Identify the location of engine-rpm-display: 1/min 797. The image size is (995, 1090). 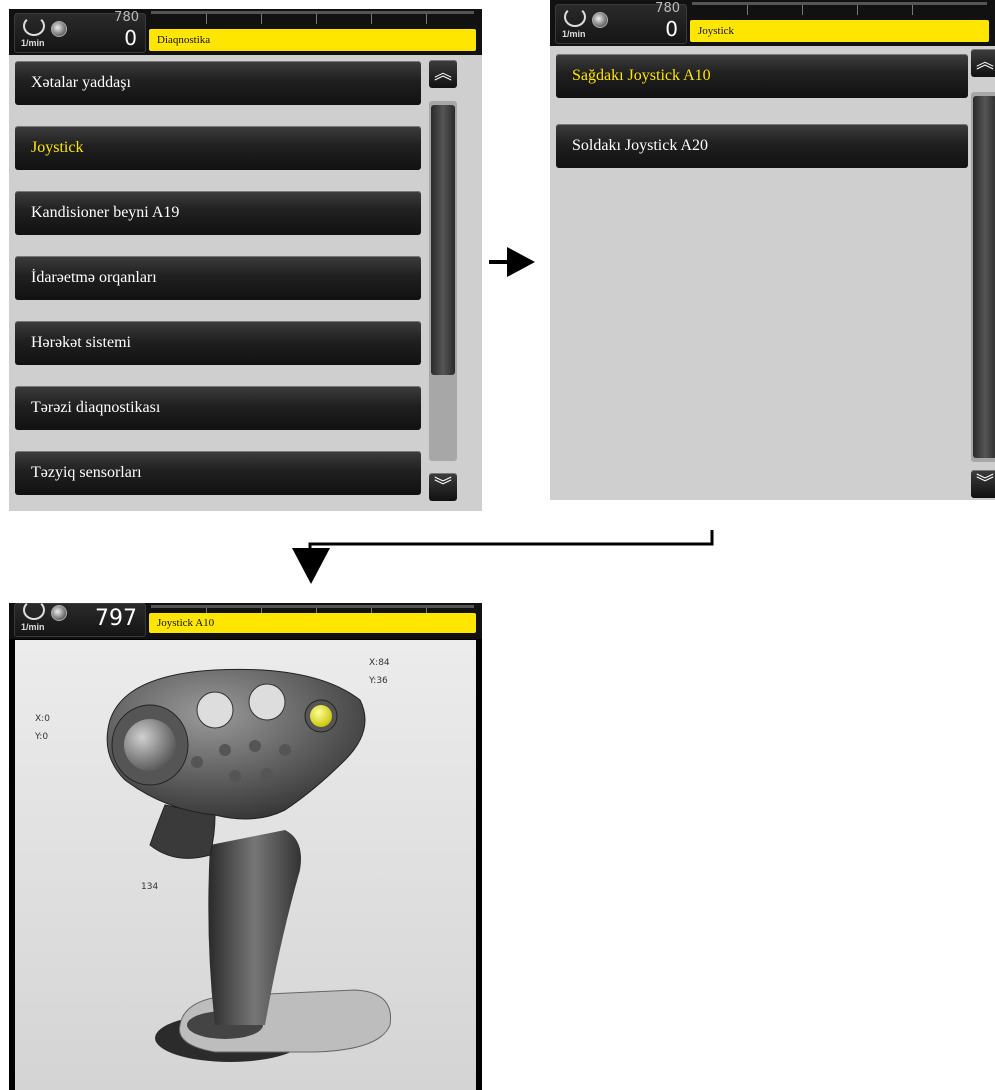
(80, 618).